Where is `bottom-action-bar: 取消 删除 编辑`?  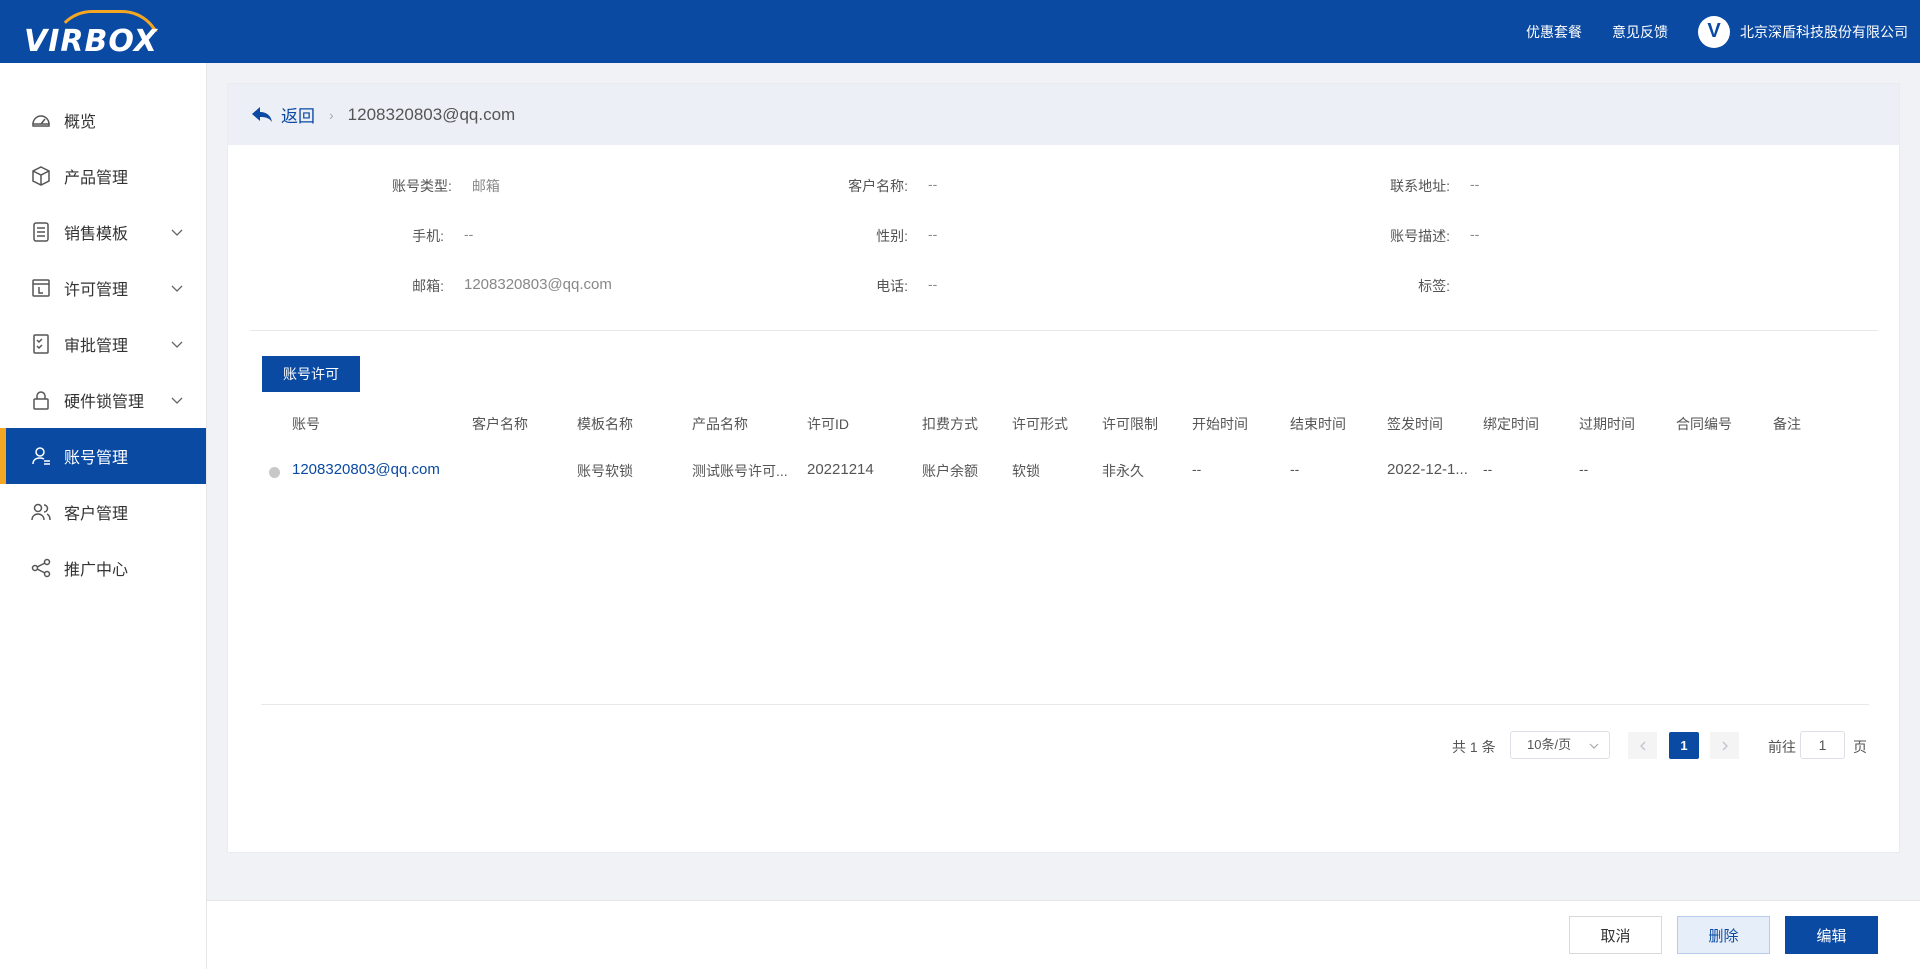 bottom-action-bar: 取消 删除 编辑 is located at coordinates (1063, 934).